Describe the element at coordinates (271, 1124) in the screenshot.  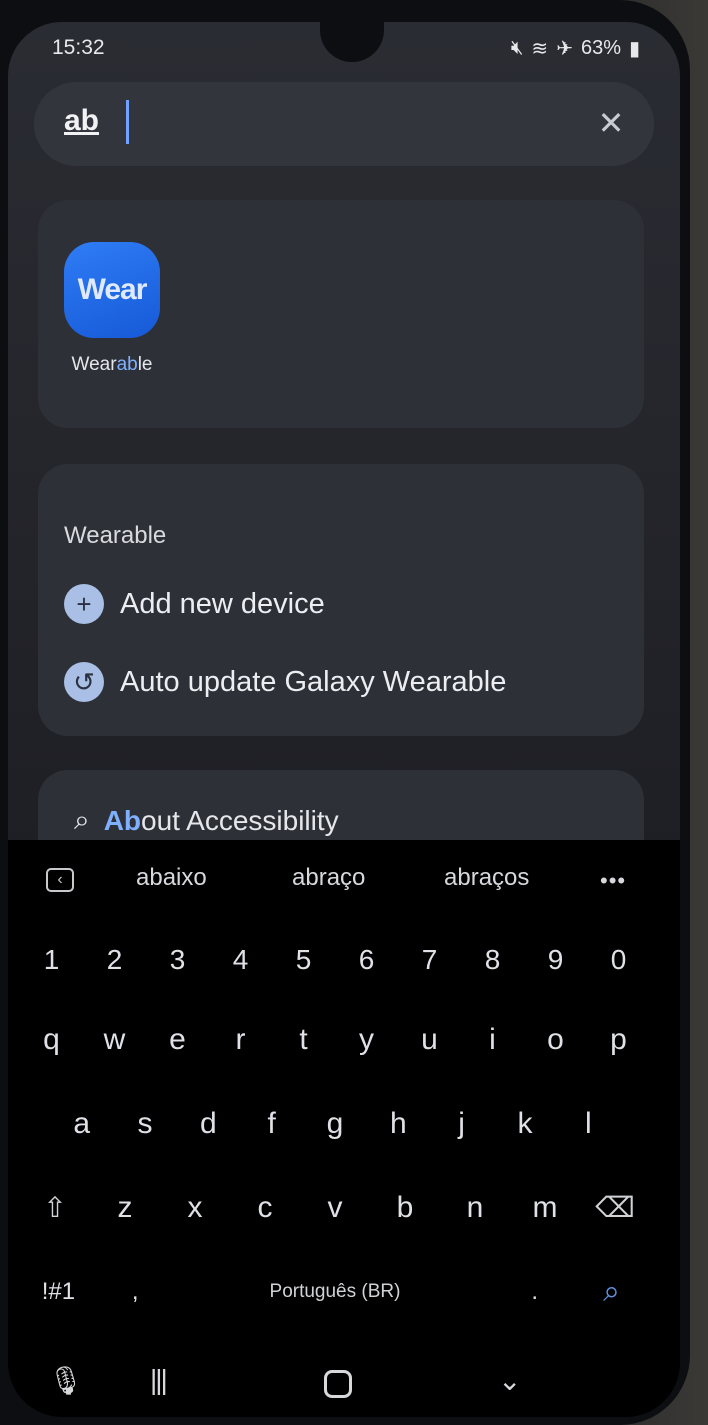
I see `key-f: f` at that location.